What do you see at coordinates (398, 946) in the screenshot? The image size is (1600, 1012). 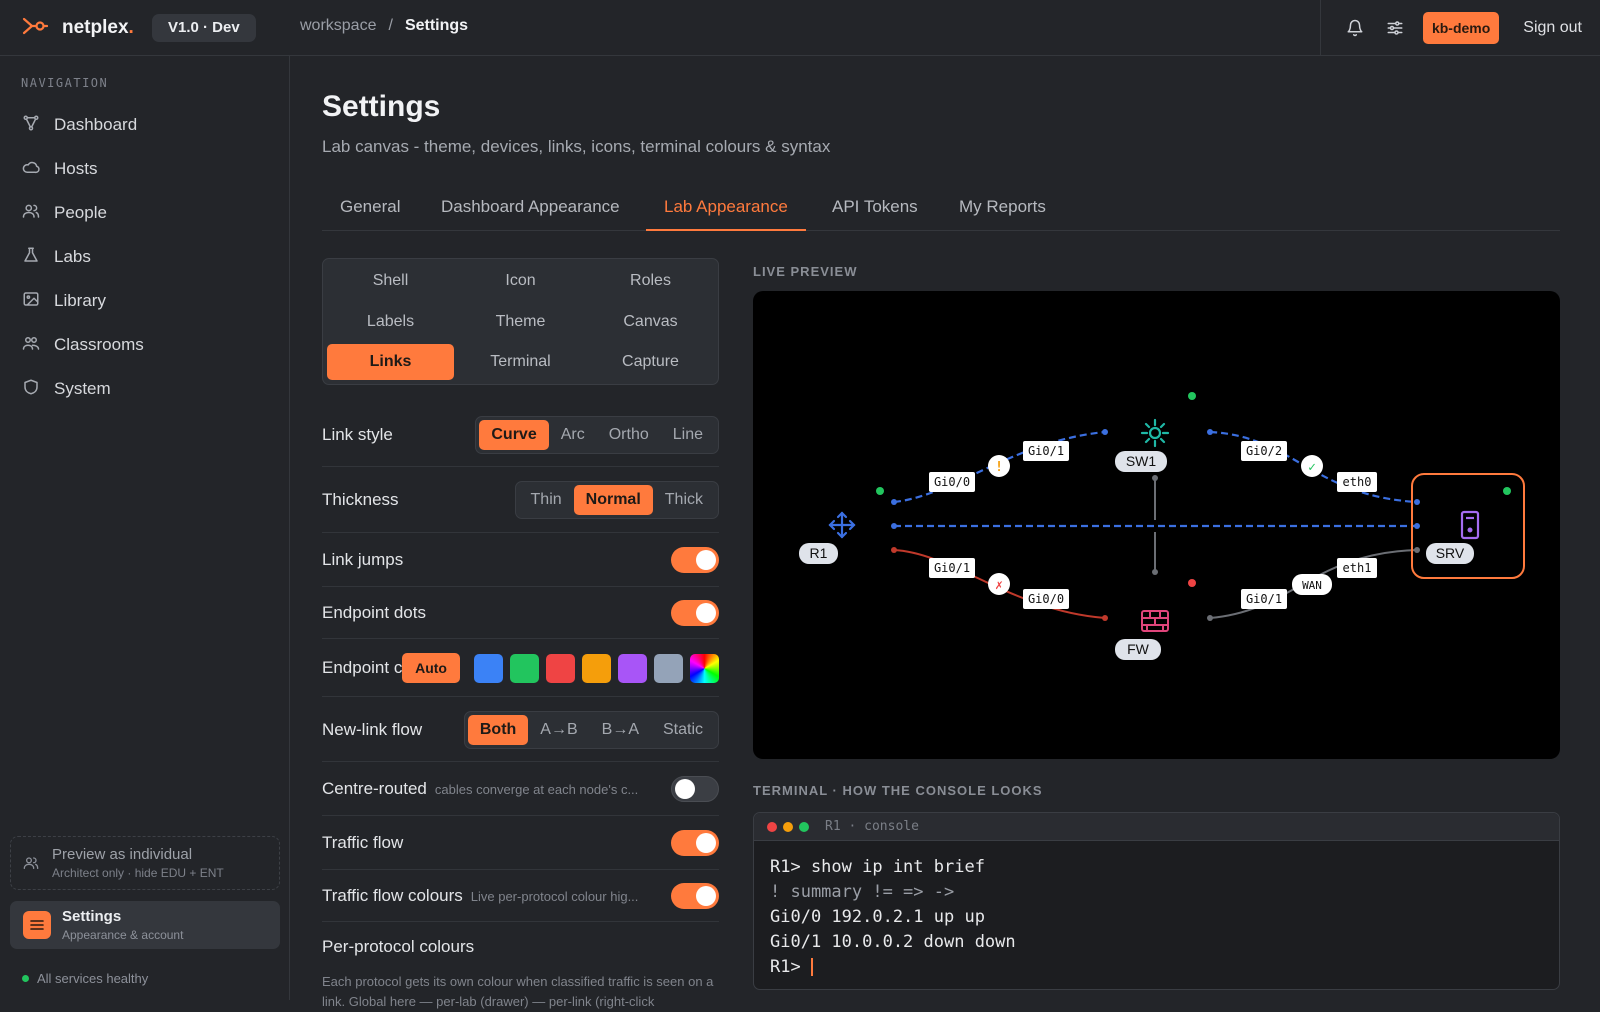 I see `per-protocol-colours-heading: Per-protocol colours` at bounding box center [398, 946].